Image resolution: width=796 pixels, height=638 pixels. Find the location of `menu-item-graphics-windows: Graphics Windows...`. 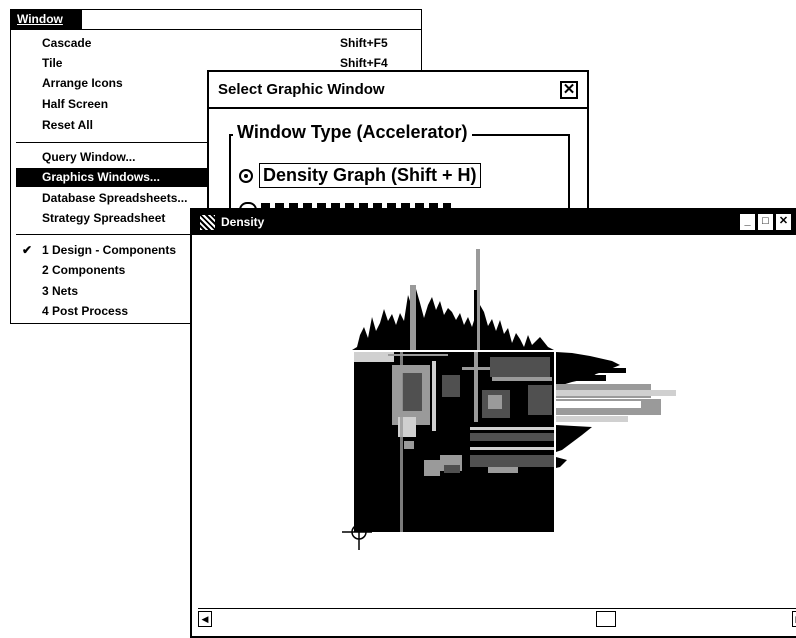

menu-item-graphics-windows: Graphics Windows... is located at coordinates (113, 177).